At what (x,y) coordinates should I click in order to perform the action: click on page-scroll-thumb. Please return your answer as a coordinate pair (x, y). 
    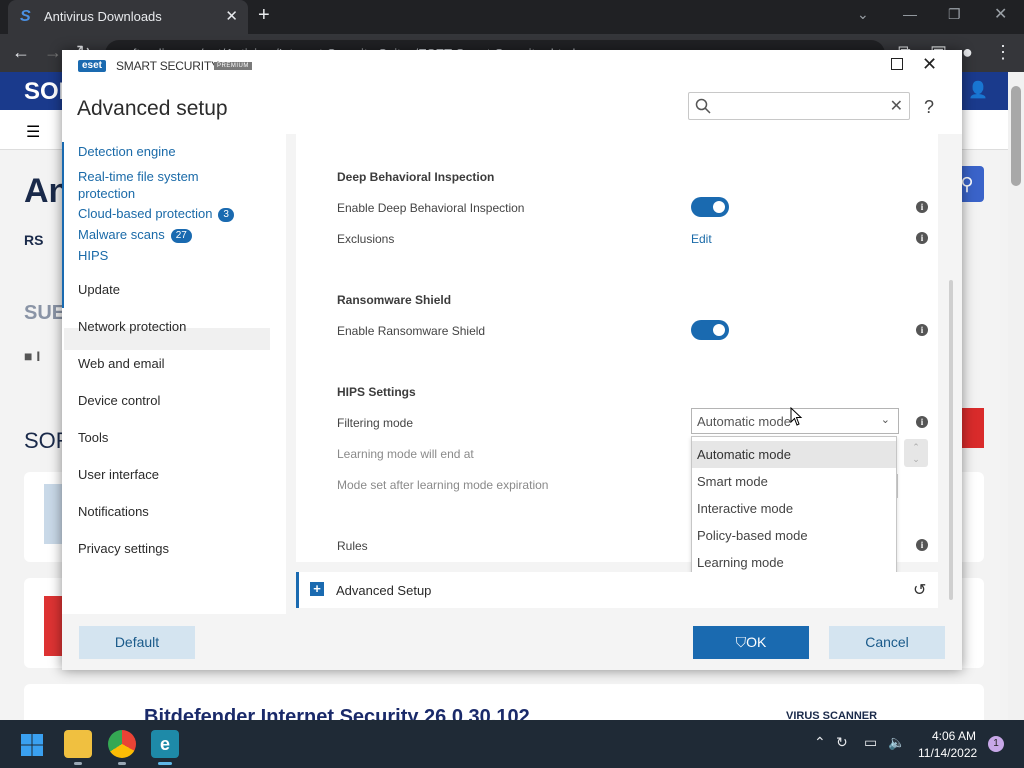
    Looking at the image, I should click on (1016, 136).